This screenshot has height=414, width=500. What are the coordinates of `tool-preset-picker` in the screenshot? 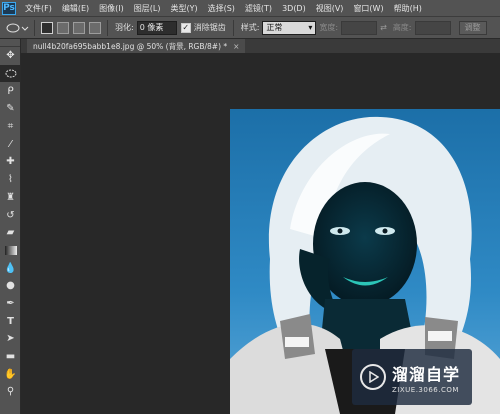 It's located at (17, 28).